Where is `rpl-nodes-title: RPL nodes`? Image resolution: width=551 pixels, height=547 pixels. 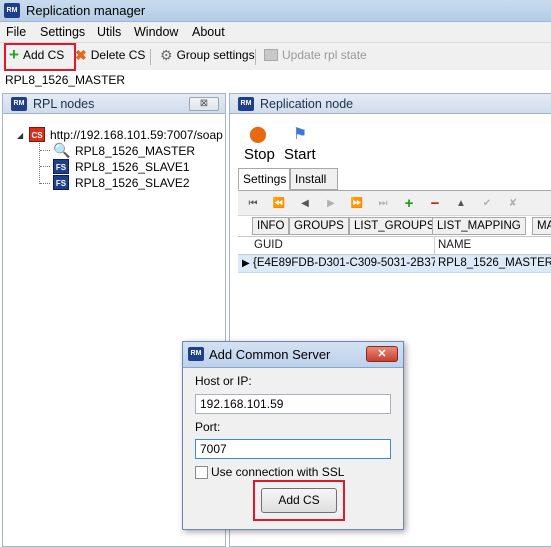 rpl-nodes-title: RPL nodes is located at coordinates (64, 104).